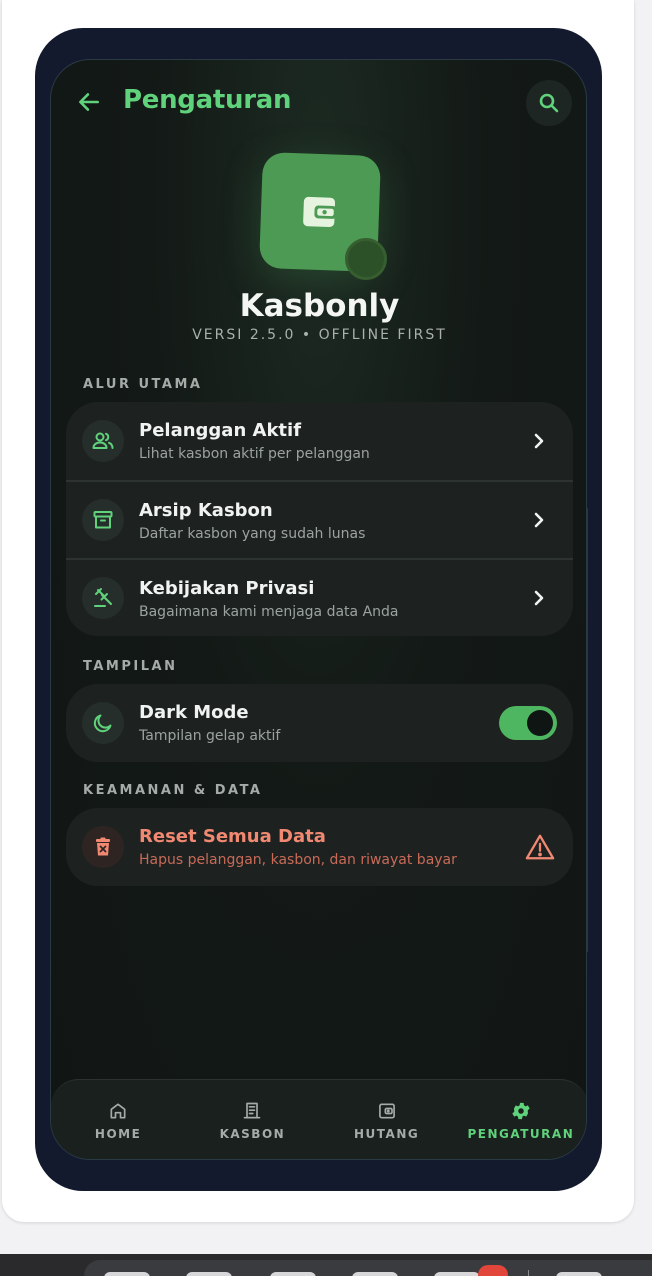 Image resolution: width=652 pixels, height=1276 pixels. What do you see at coordinates (319, 306) in the screenshot?
I see `app-name: Kasbonly` at bounding box center [319, 306].